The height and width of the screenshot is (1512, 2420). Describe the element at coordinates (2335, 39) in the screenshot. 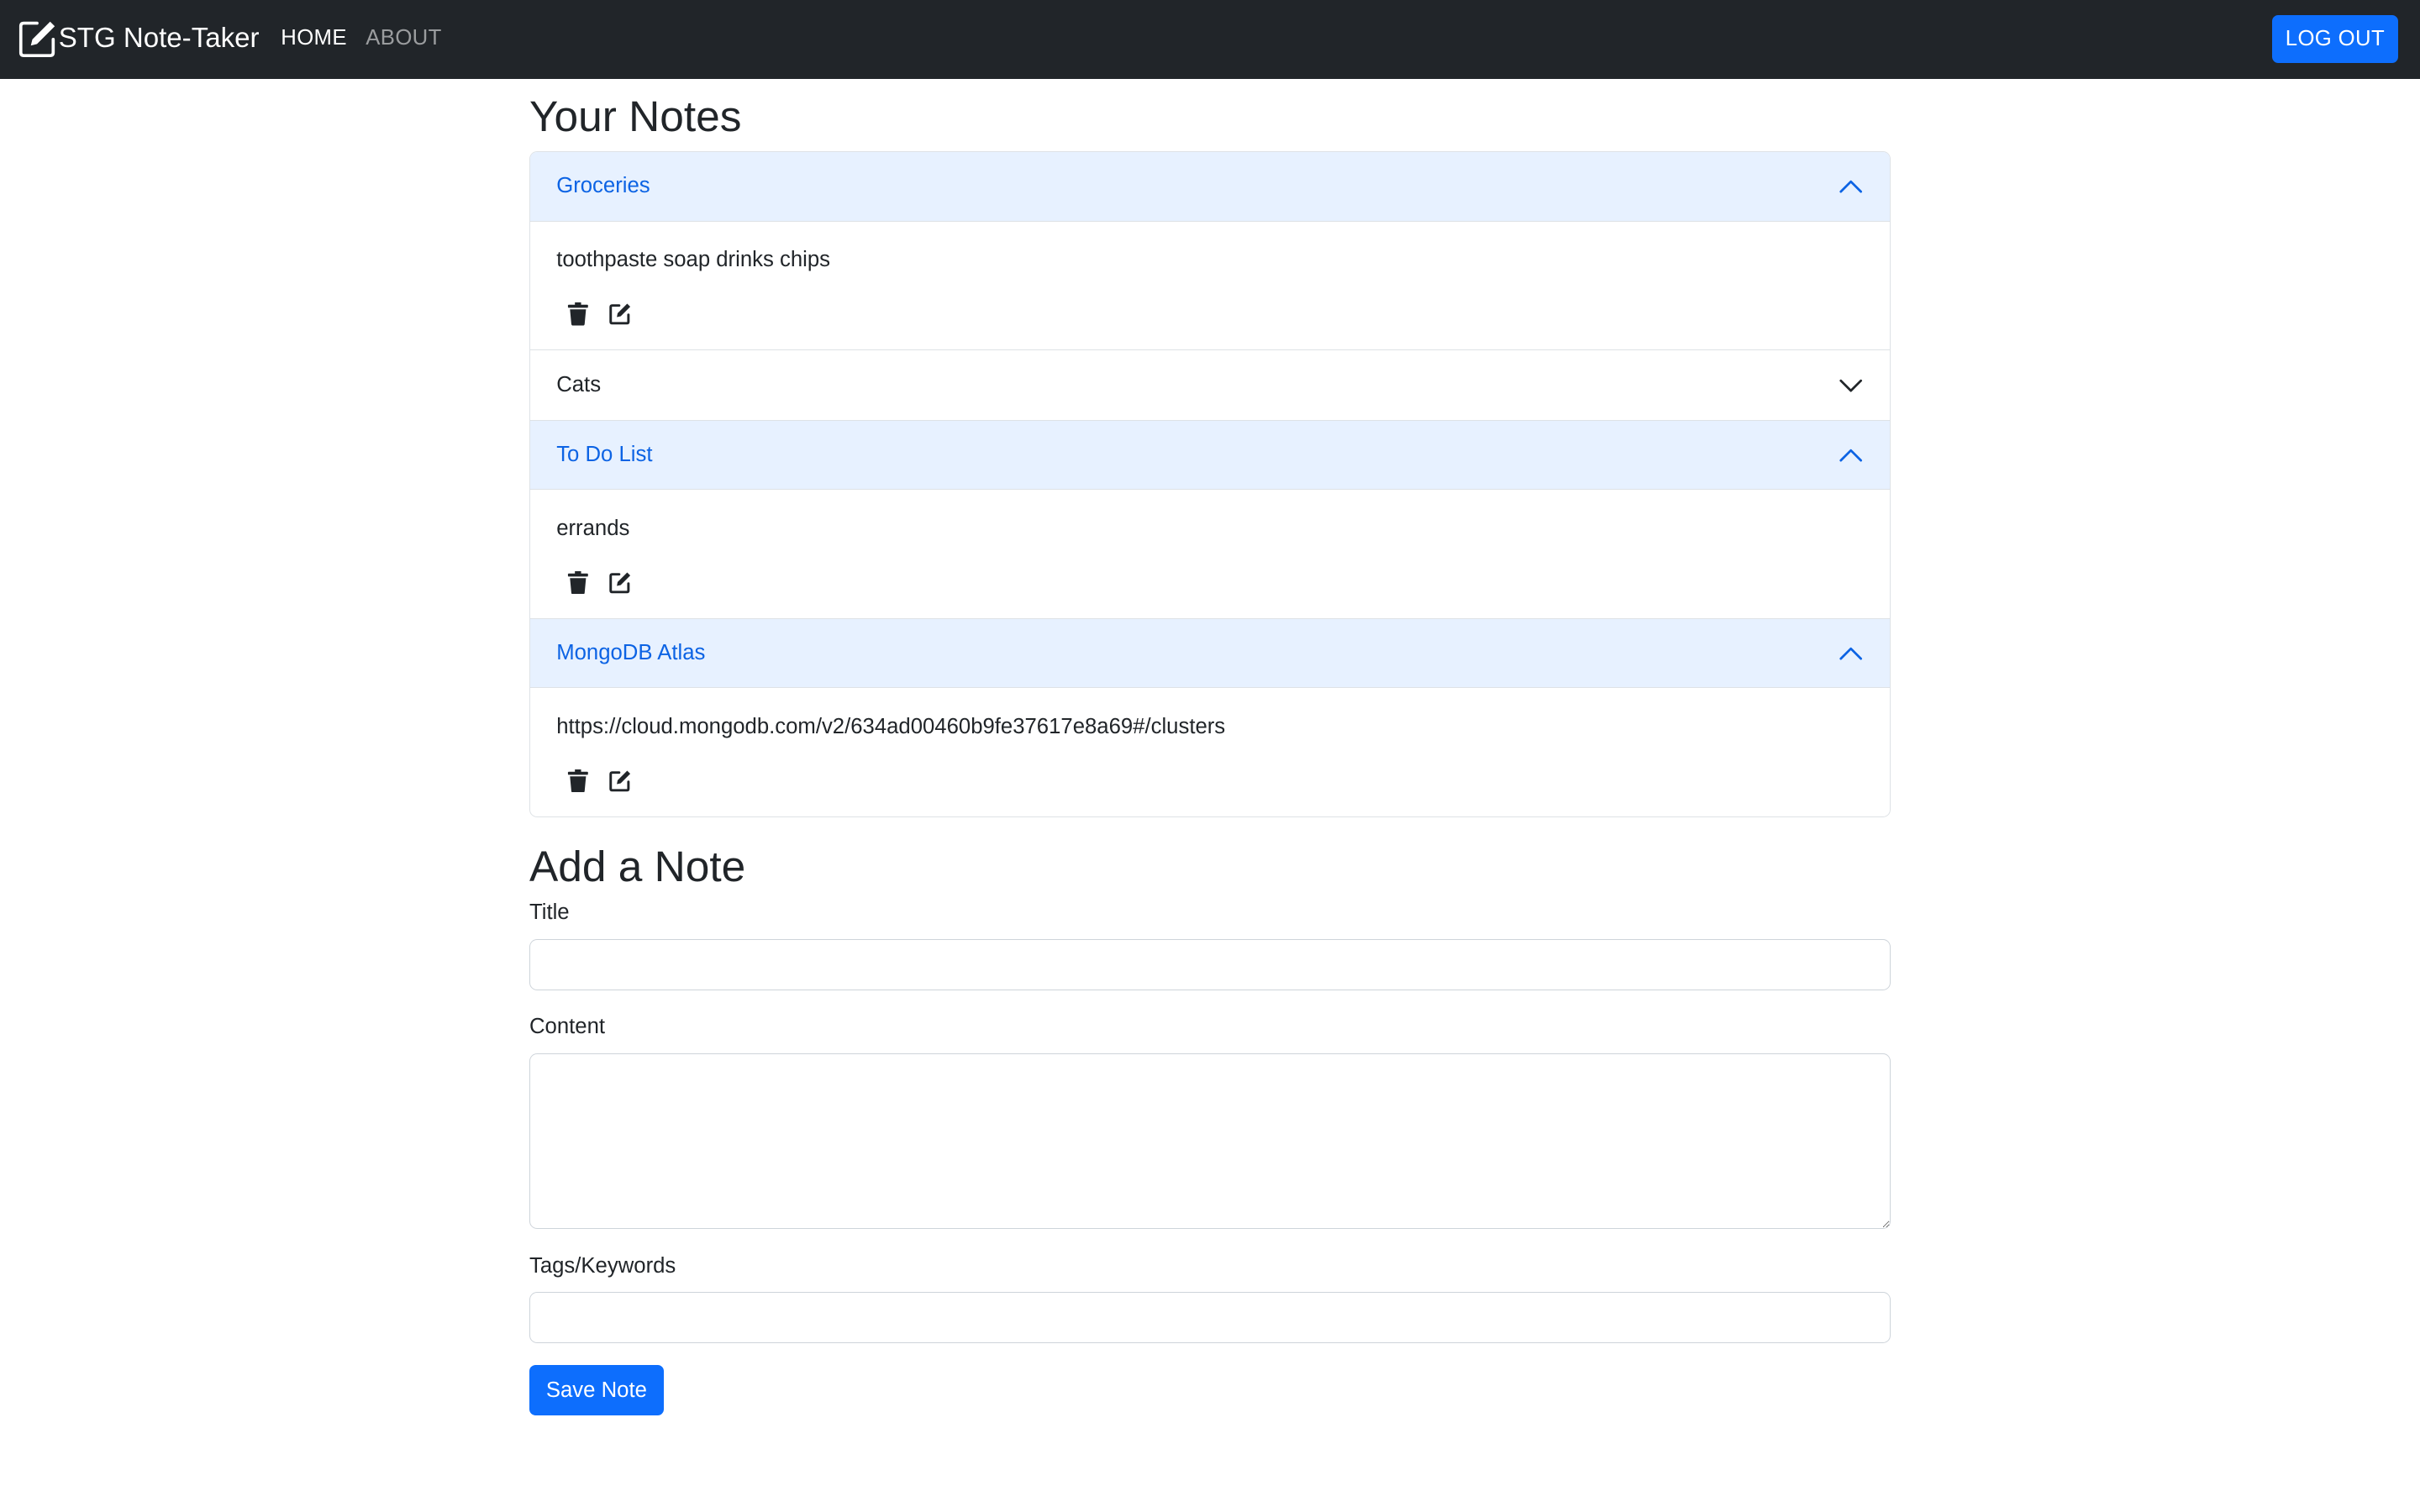

I see `logout-button: LOG OUT` at that location.